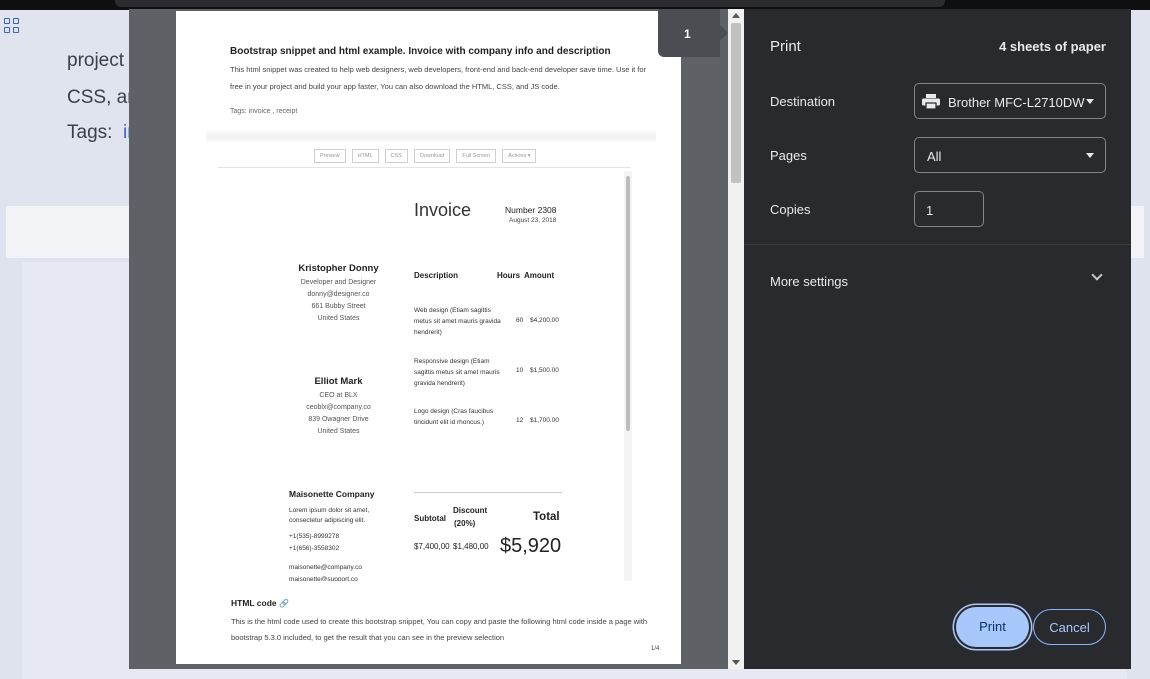  I want to click on snippet-tags: Tags: invoice , receipt, so click(264, 111).